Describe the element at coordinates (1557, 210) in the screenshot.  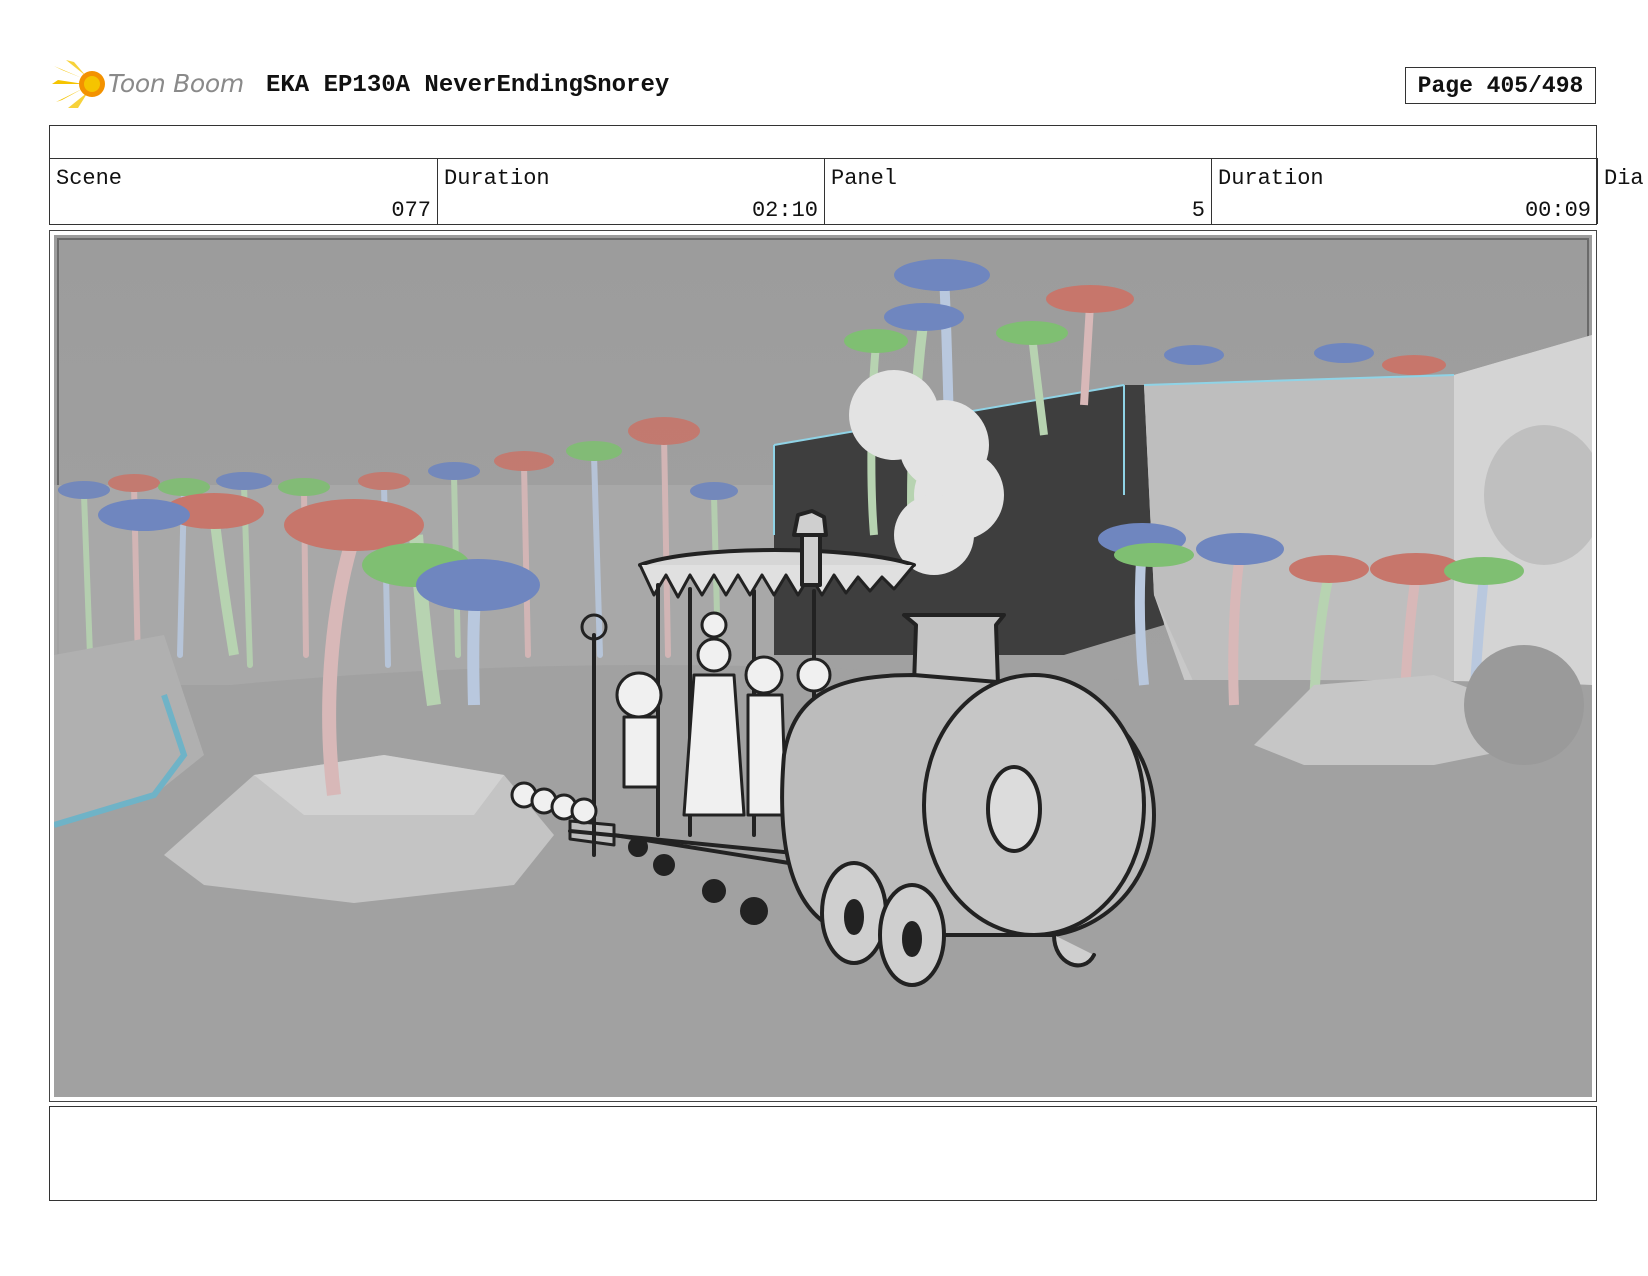
I see `panel-duration-value: 00:09` at that location.